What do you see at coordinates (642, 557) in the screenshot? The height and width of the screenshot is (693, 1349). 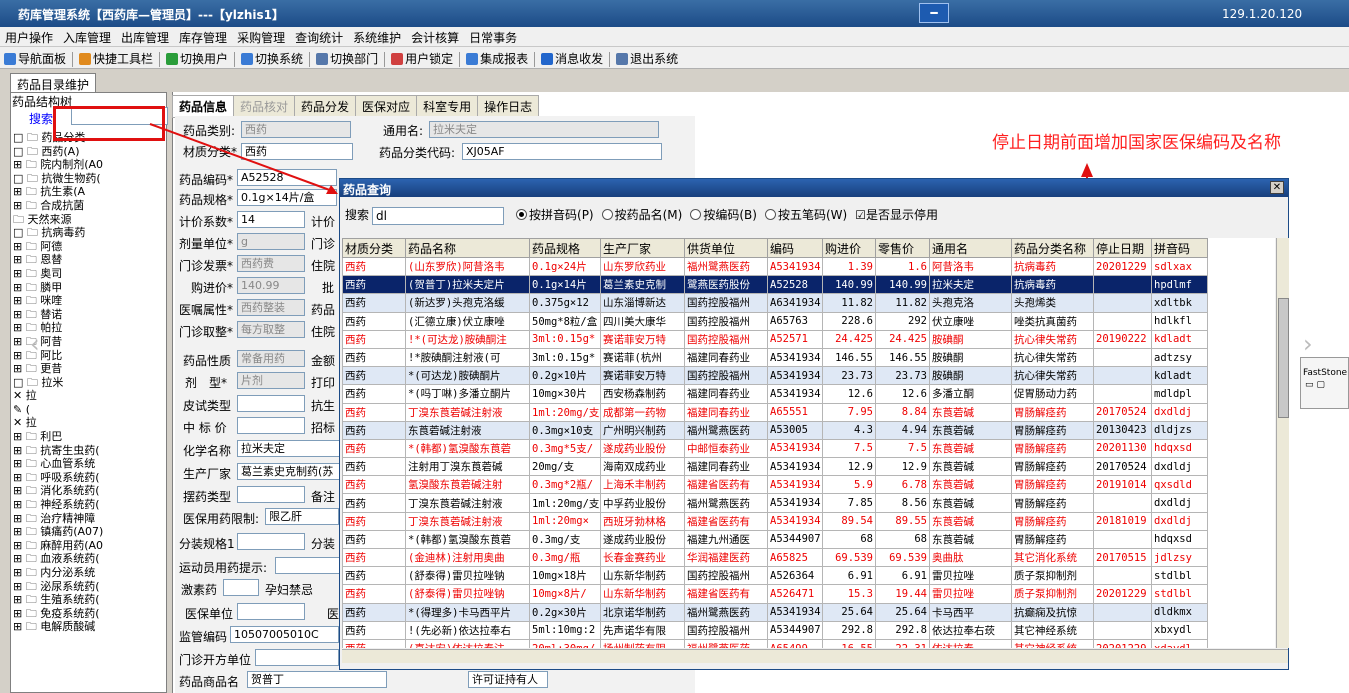 I see `table-cell: 长春金赛药业` at bounding box center [642, 557].